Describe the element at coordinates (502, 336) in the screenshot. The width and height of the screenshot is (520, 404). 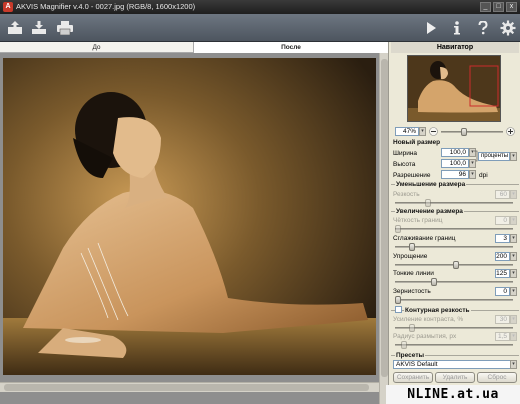
I see `radius-field: 1,5` at that location.